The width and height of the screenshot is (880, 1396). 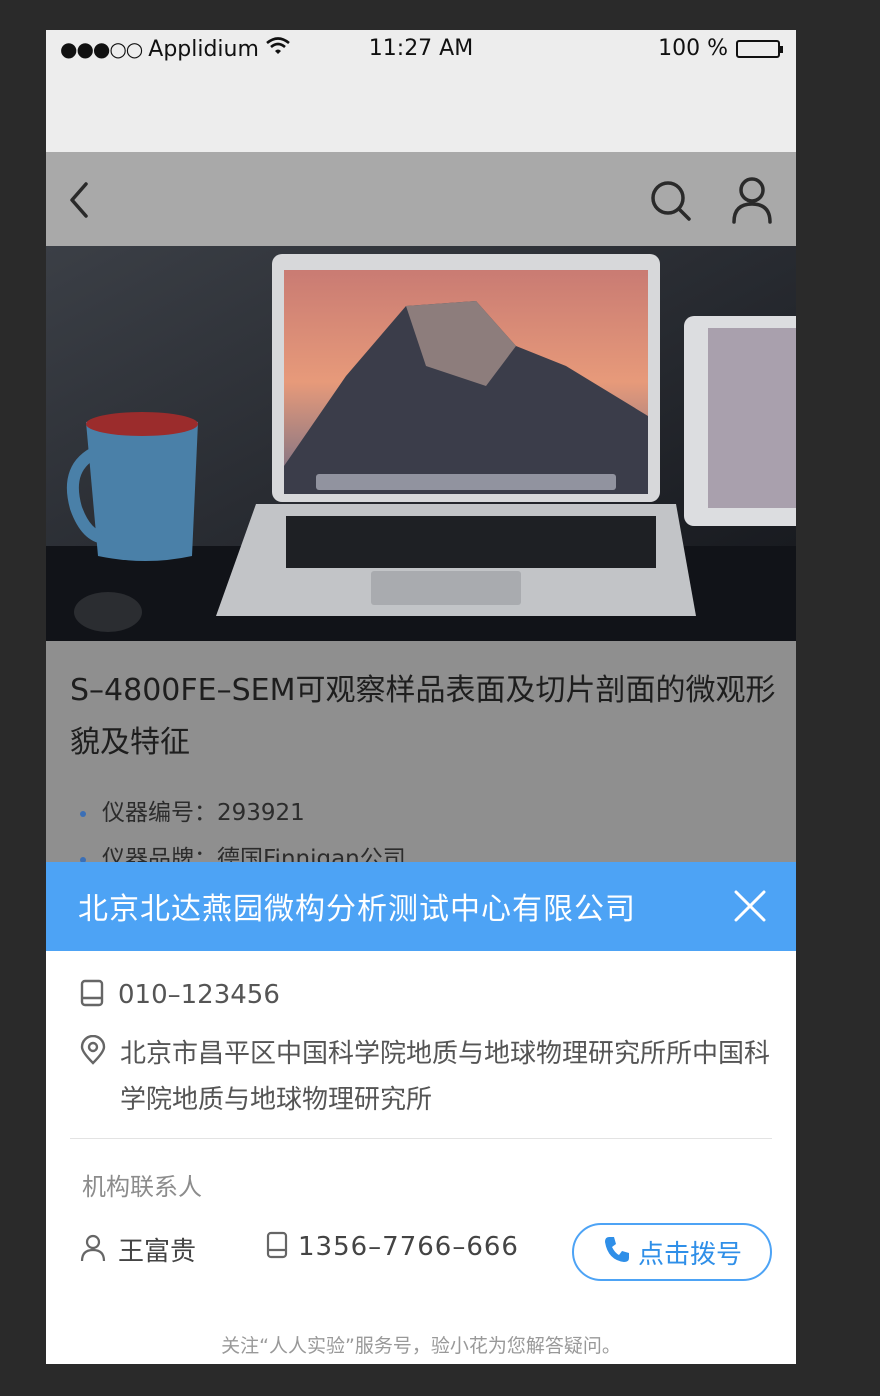 I want to click on institution-name: 北京北达燕园微构分析测试中心有限公司, so click(x=357, y=909).